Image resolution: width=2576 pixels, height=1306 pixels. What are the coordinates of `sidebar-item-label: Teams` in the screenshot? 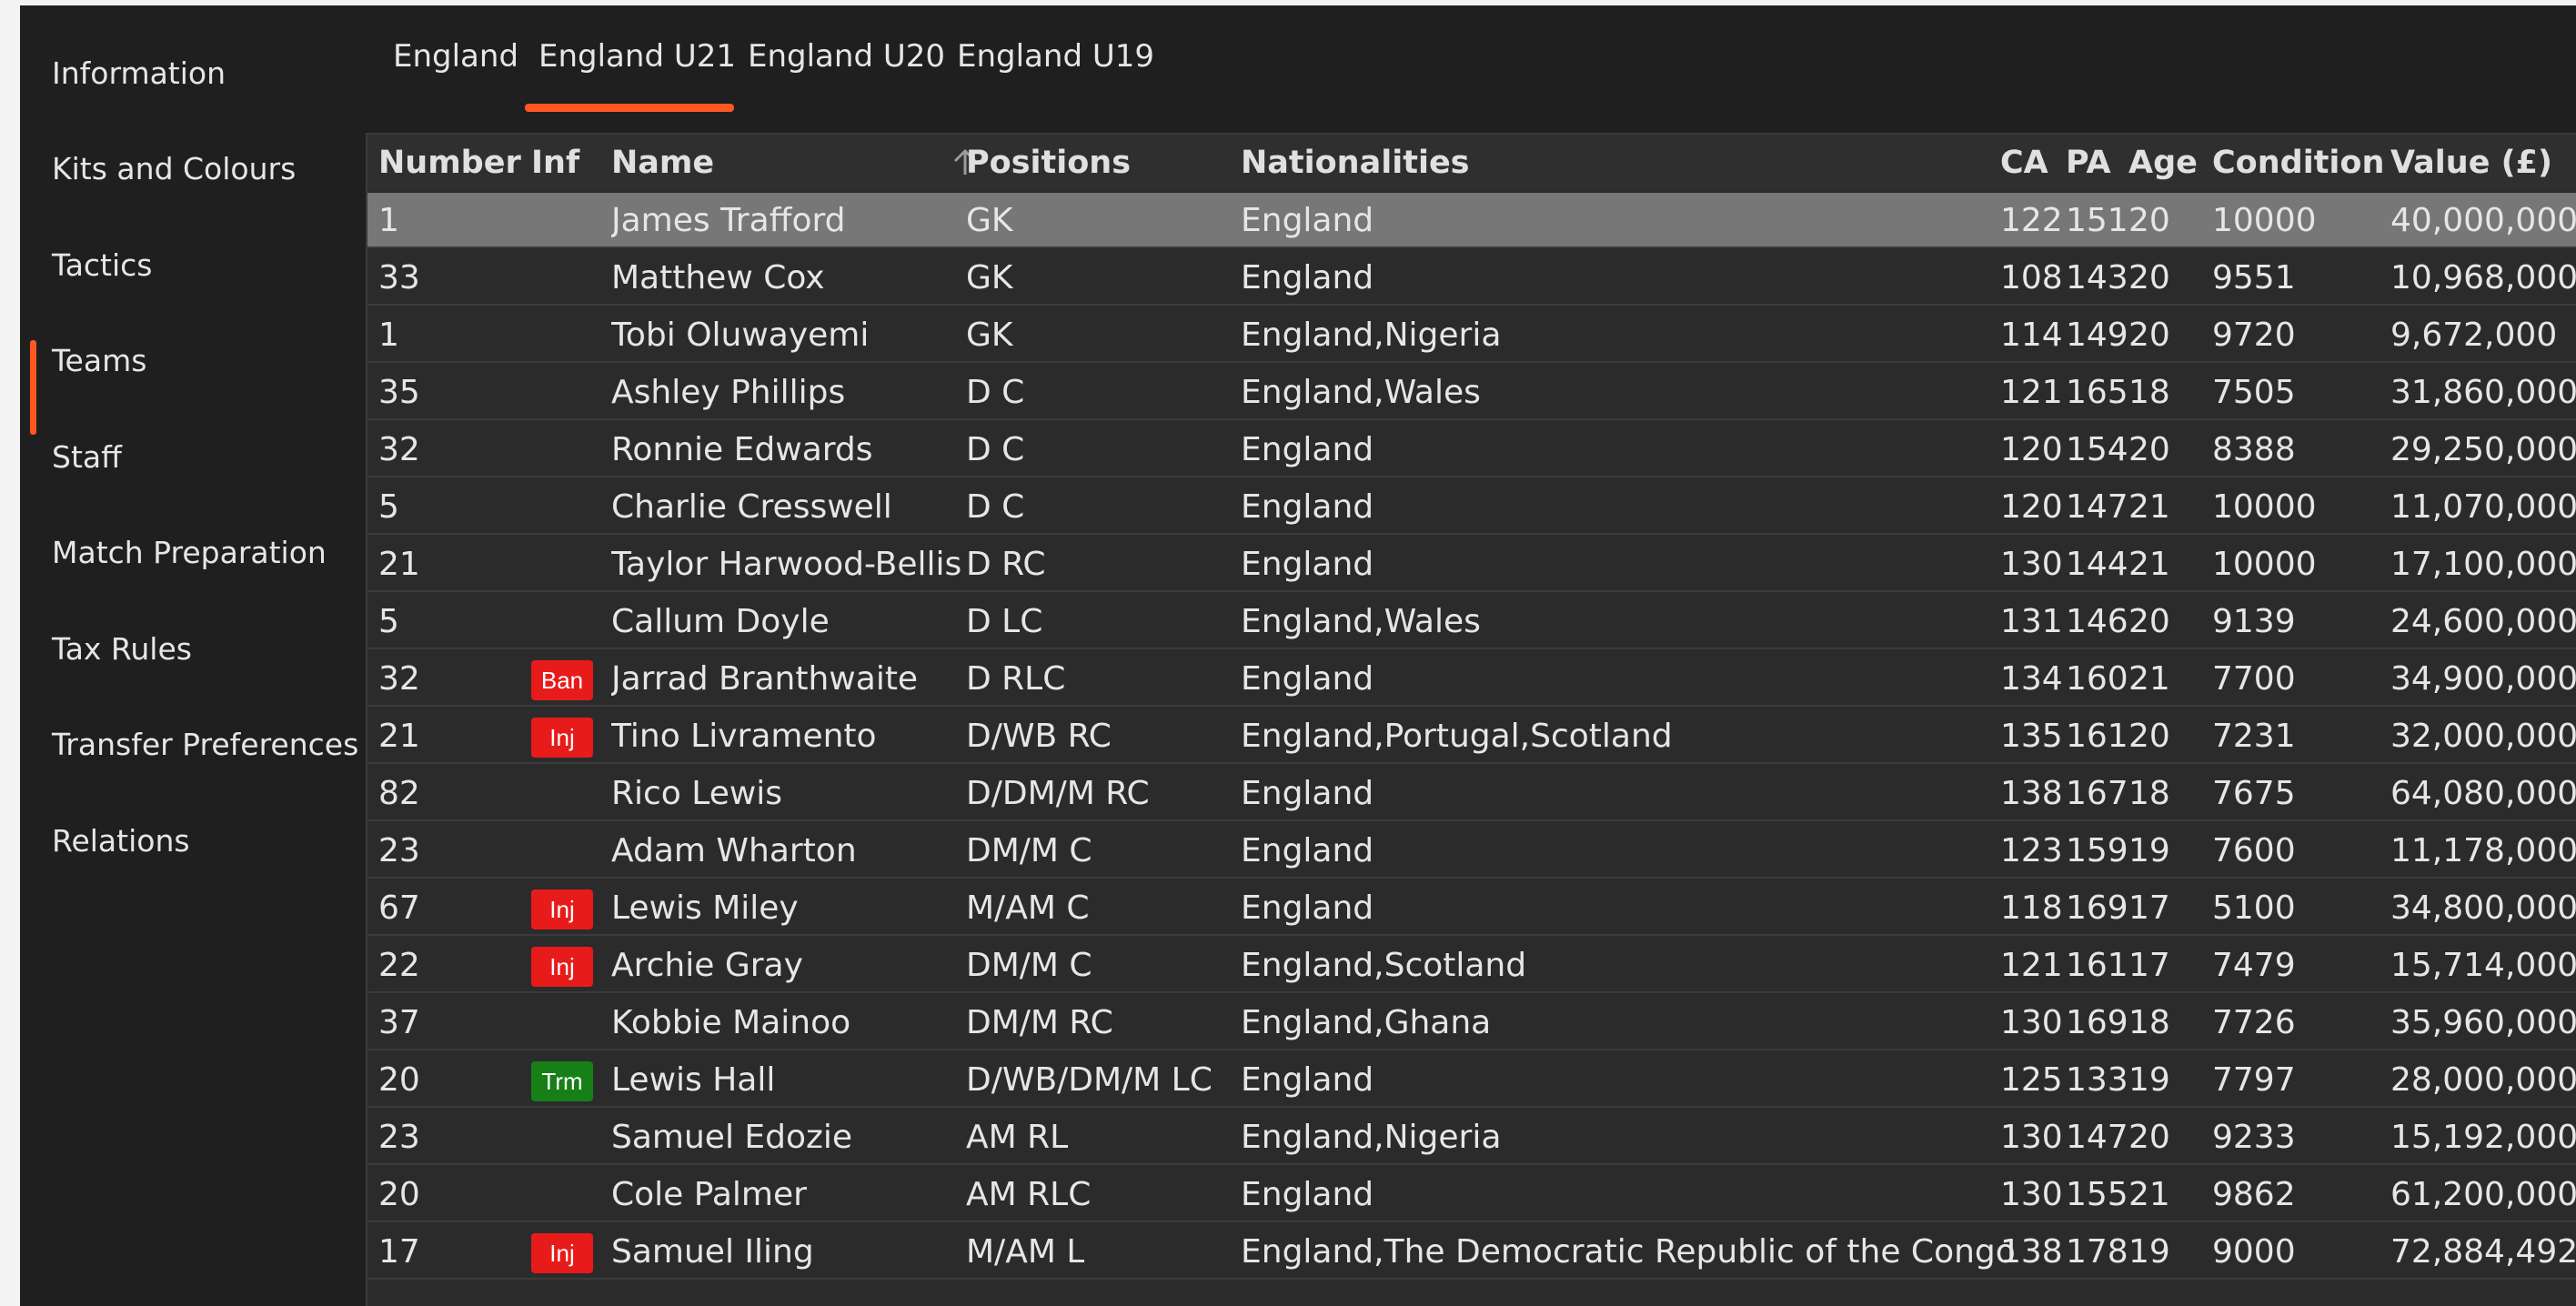 It's located at (99, 360).